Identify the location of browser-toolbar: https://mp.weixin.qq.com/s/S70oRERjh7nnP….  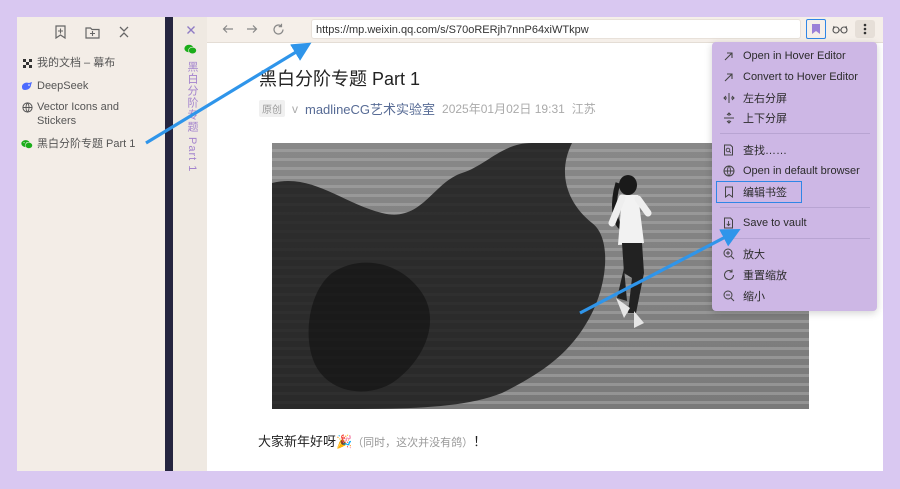
(545, 30).